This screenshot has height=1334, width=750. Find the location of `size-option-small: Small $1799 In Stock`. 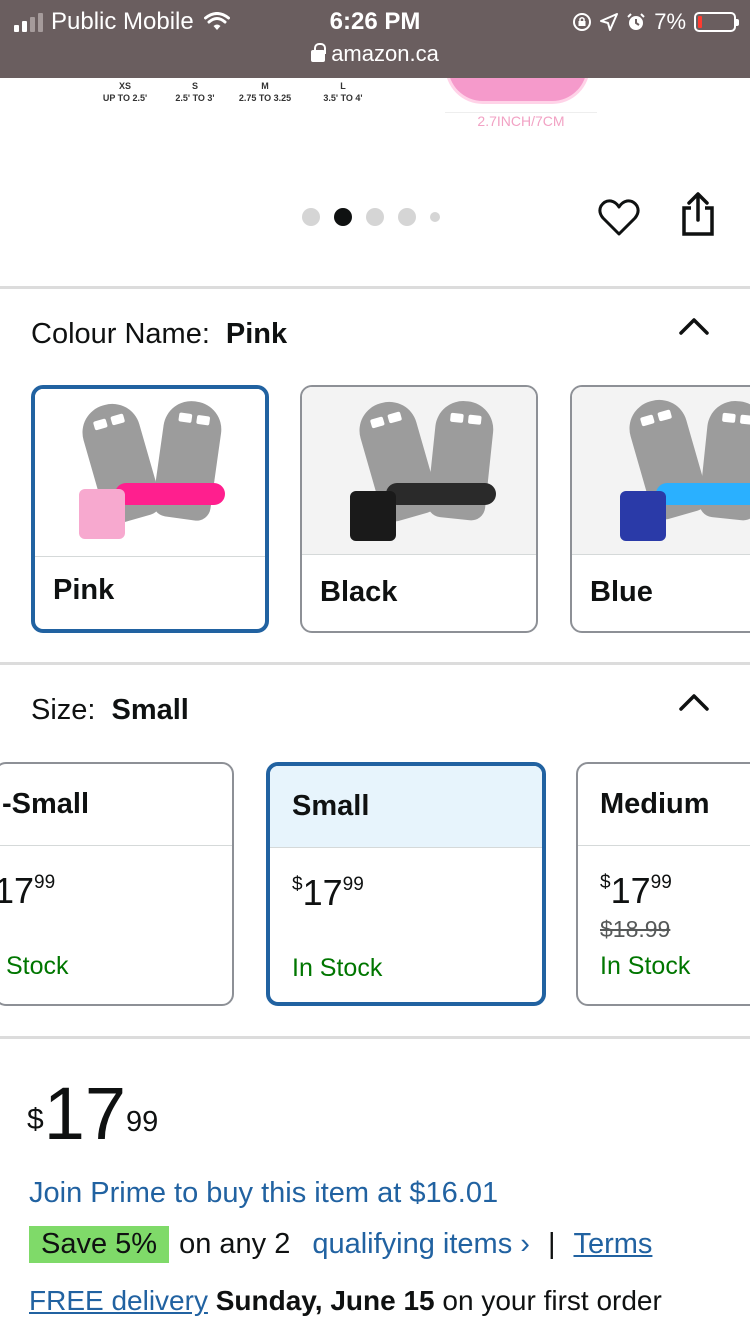

size-option-small: Small $1799 In Stock is located at coordinates (406, 884).